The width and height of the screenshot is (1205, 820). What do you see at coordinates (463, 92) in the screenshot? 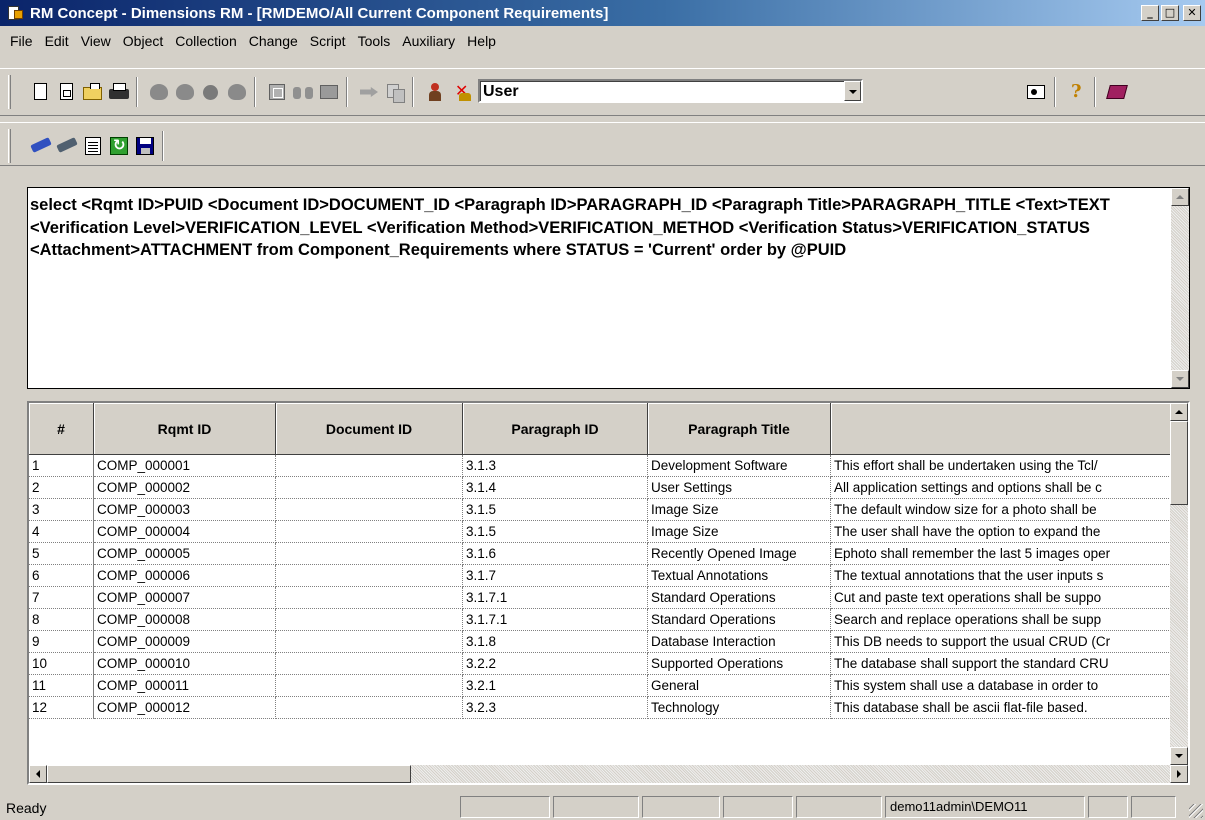
I see `remove-user-icon` at bounding box center [463, 92].